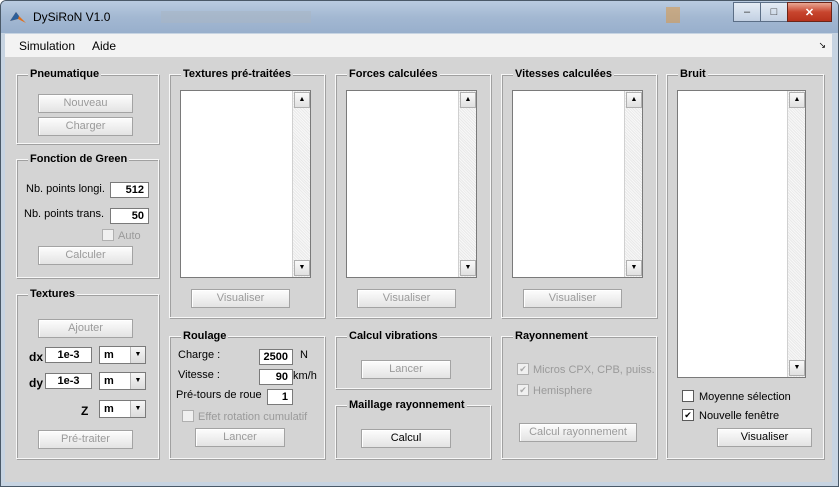 The image size is (839, 487). I want to click on vitesse-label: Vitesse :, so click(199, 375).